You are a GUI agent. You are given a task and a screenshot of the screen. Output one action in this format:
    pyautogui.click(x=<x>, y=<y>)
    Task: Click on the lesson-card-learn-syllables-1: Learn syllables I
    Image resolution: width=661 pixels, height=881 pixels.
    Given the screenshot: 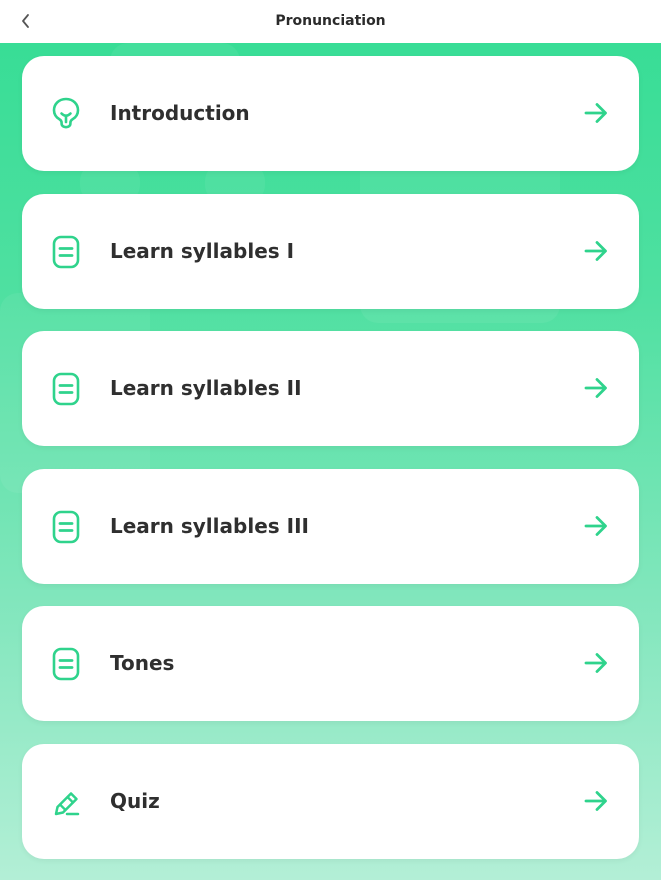 What is the action you would take?
    pyautogui.click(x=330, y=251)
    